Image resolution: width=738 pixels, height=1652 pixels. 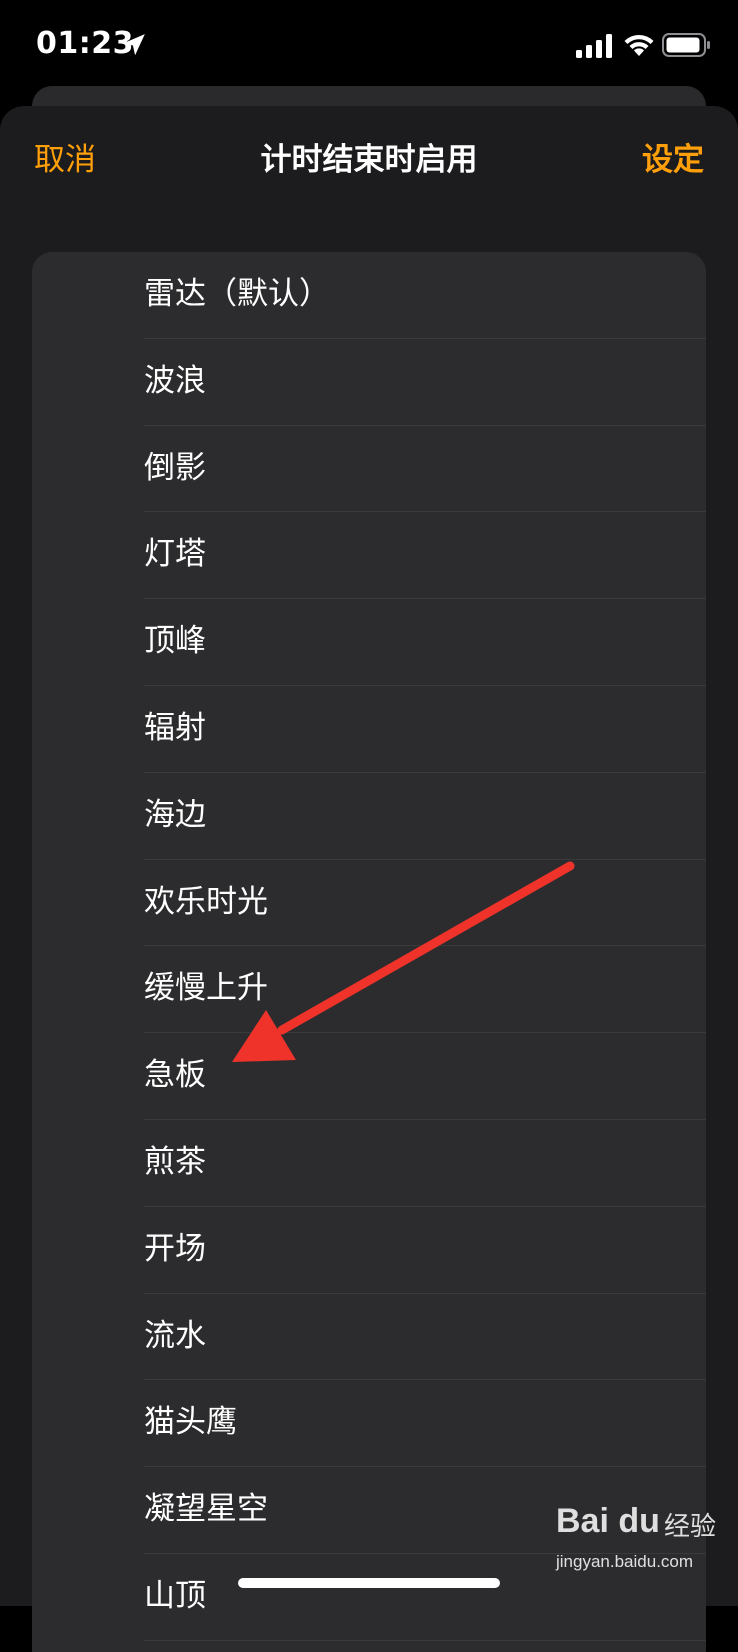 What do you see at coordinates (369, 1424) in the screenshot?
I see `list-item: 猫头鹰` at bounding box center [369, 1424].